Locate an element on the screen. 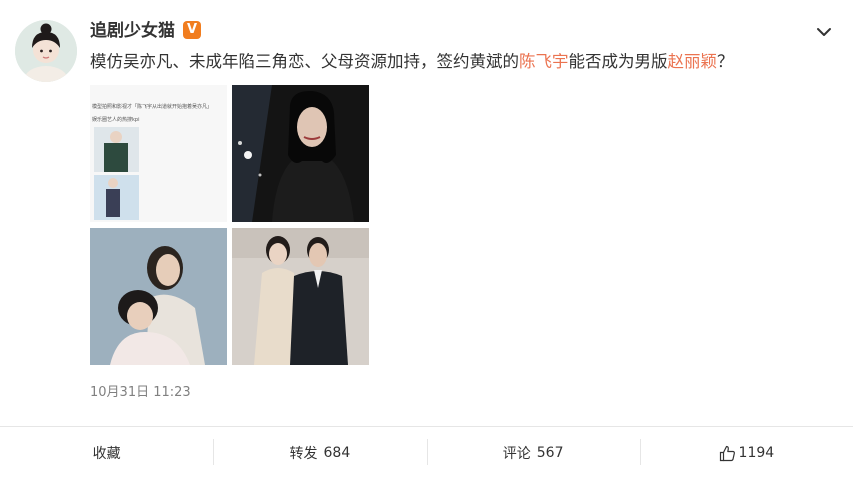 The height and width of the screenshot is (479, 853). like-button: 1194 is located at coordinates (746, 453).